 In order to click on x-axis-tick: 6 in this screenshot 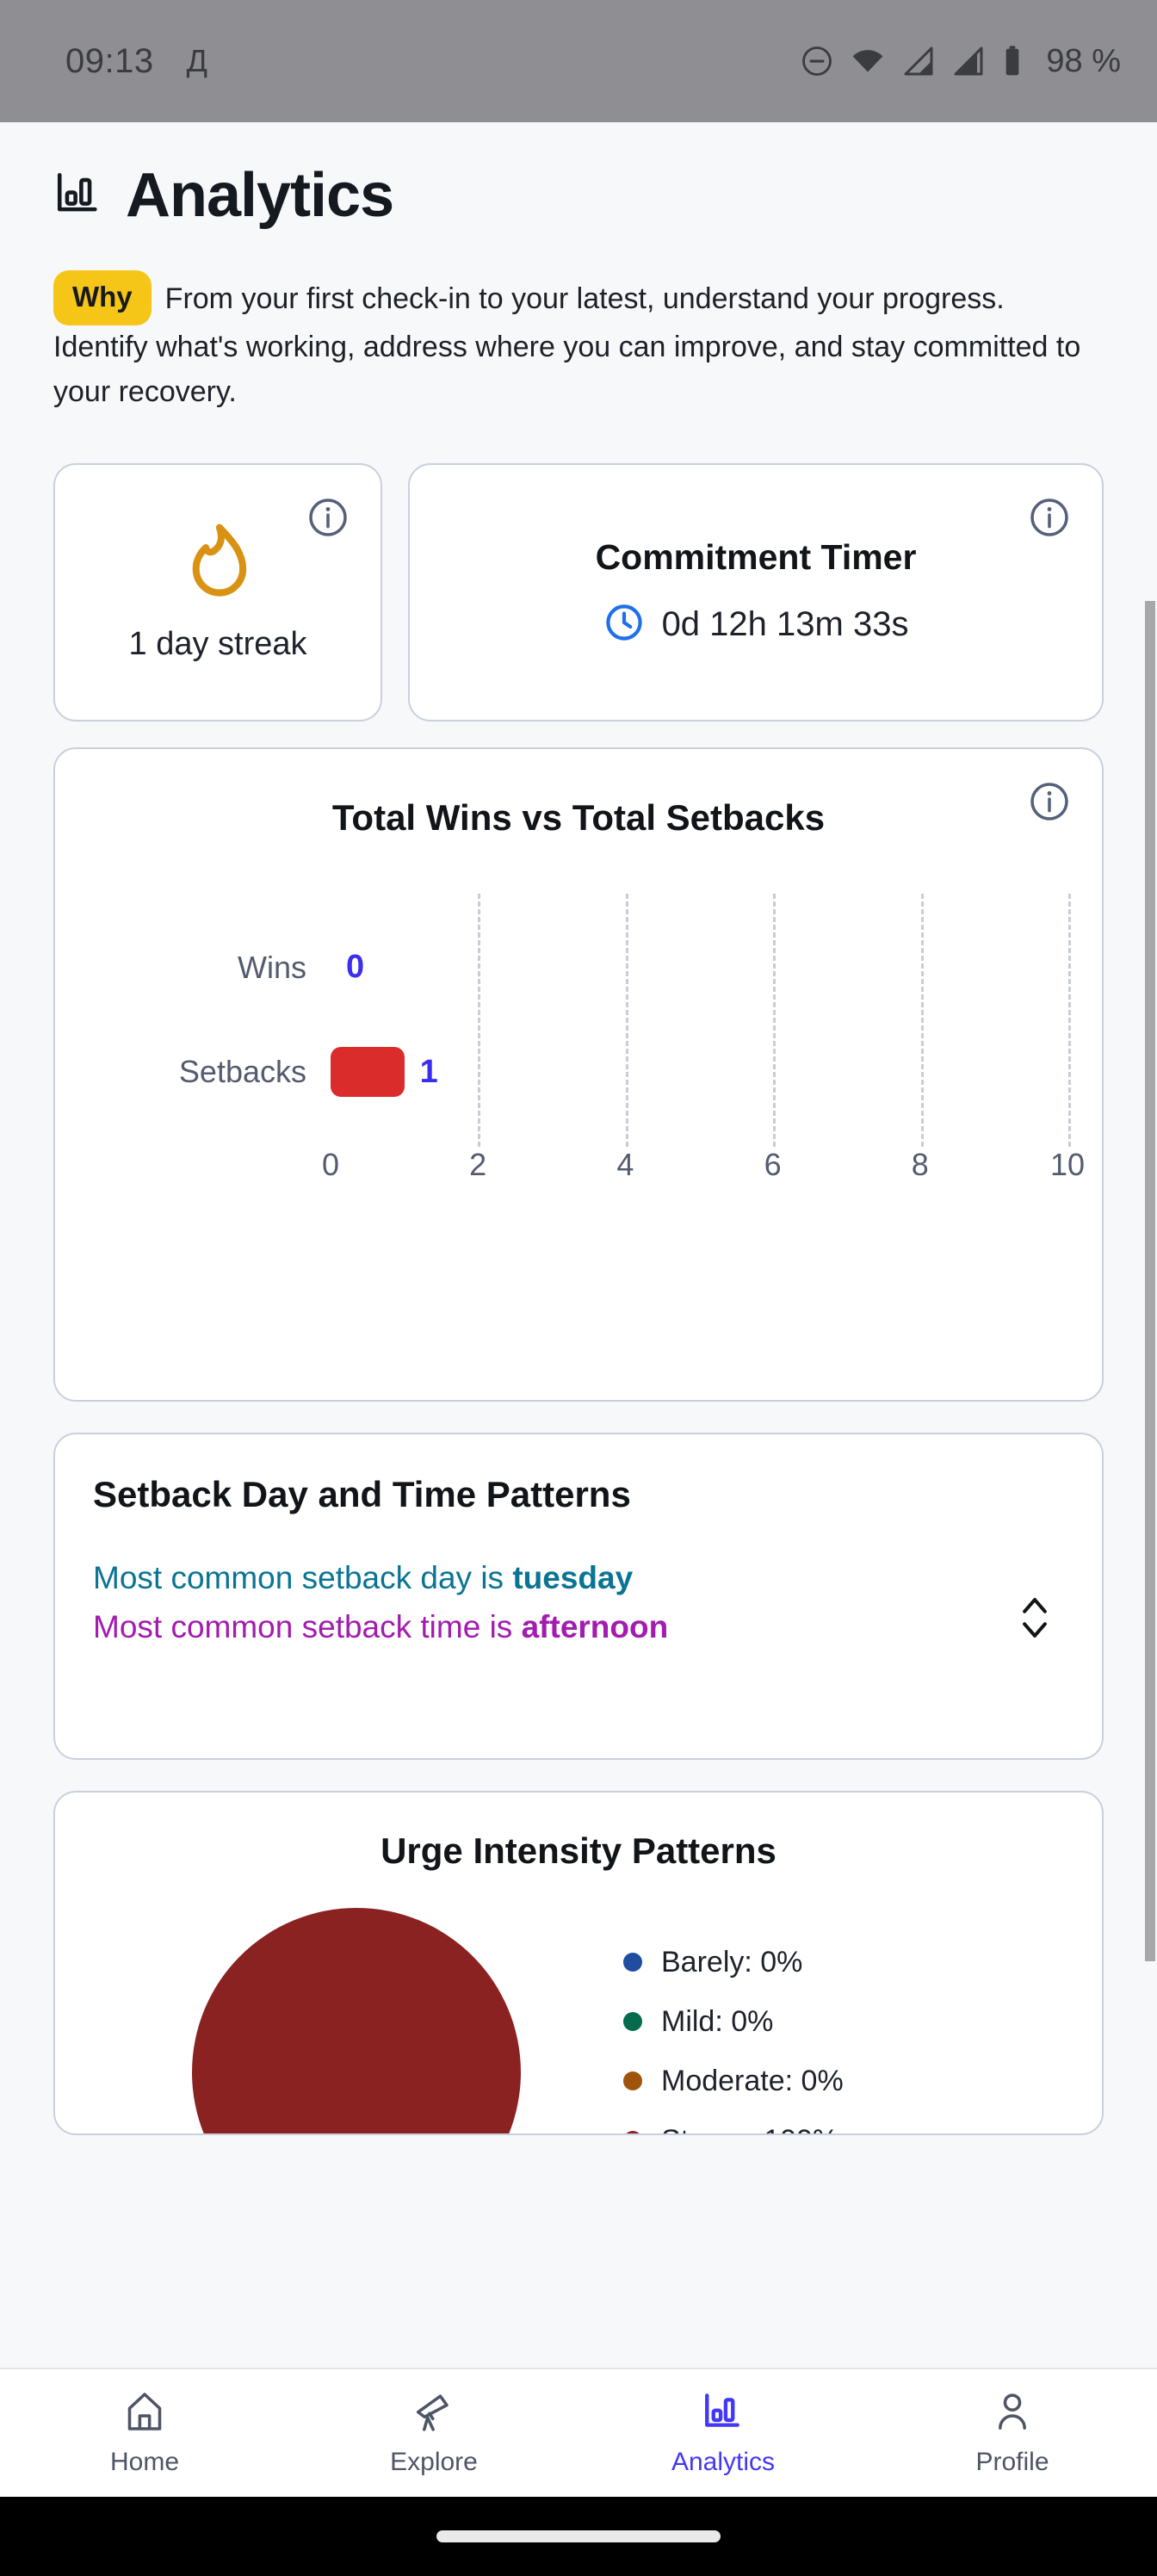, I will do `click(773, 1164)`.